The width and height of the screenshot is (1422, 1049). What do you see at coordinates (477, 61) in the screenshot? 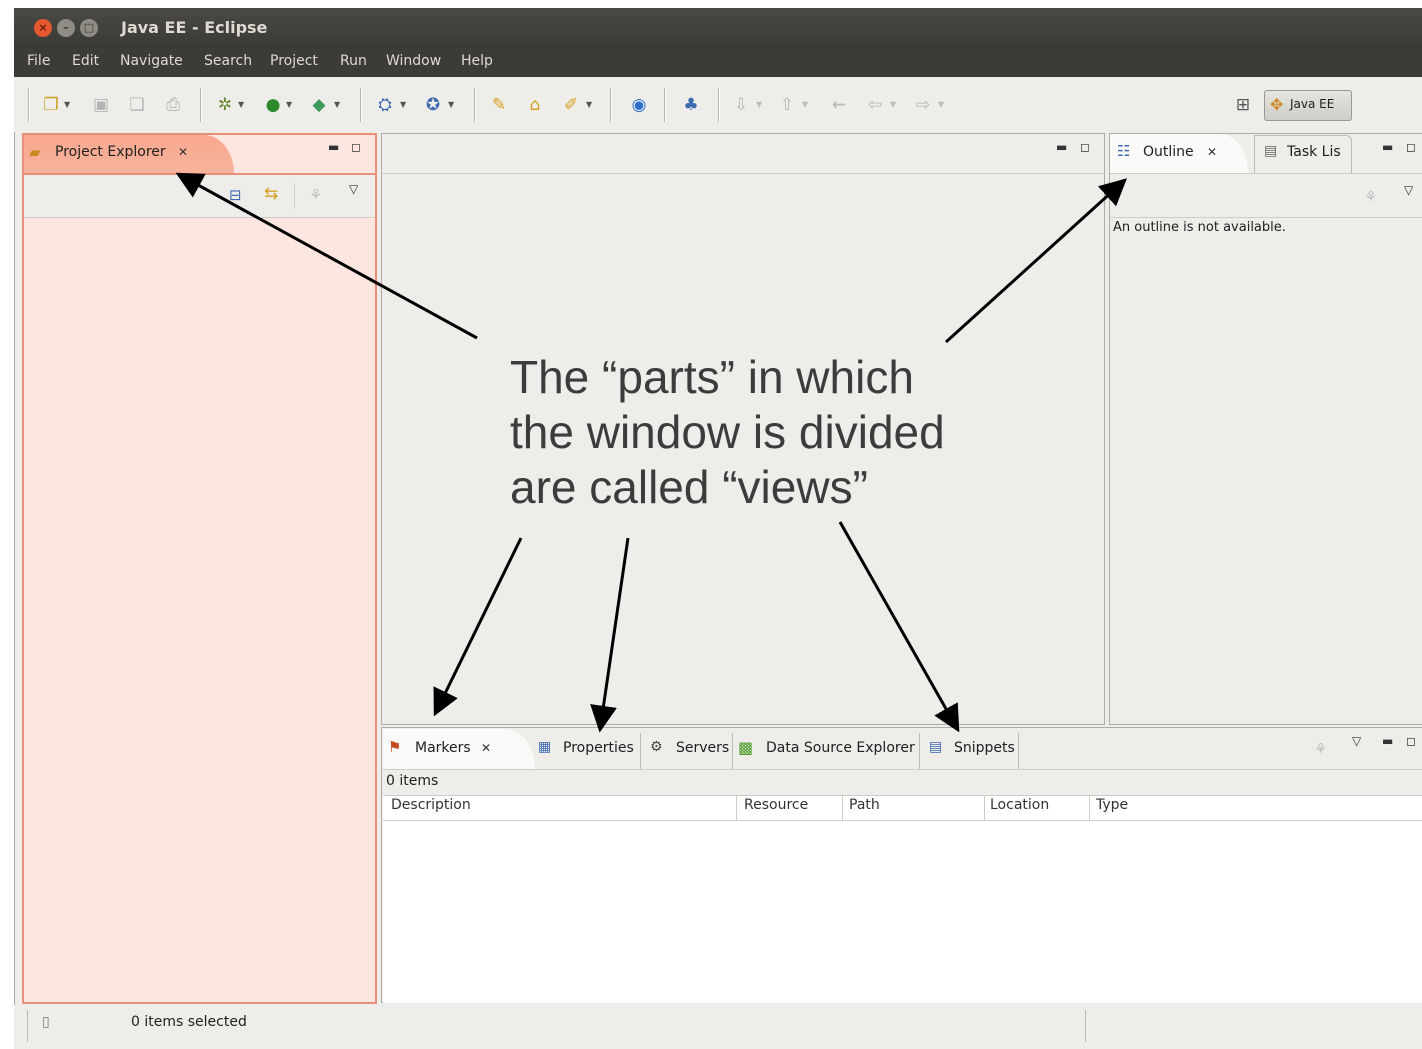
I see `menu-help: Help` at bounding box center [477, 61].